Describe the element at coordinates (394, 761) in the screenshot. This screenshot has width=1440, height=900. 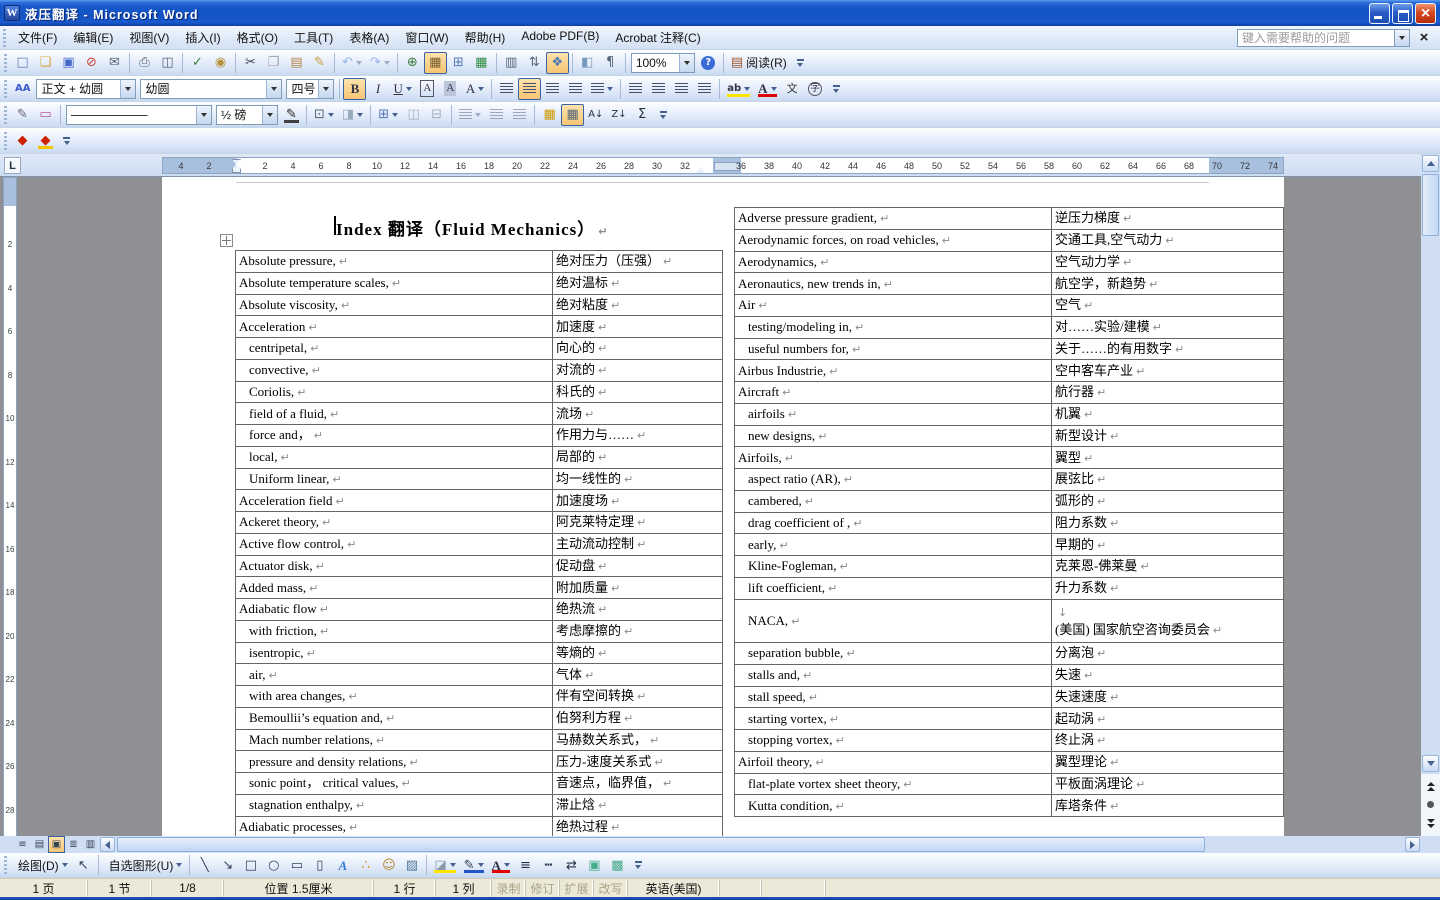
I see `en-cell: pressure and density relations, ↵` at that location.